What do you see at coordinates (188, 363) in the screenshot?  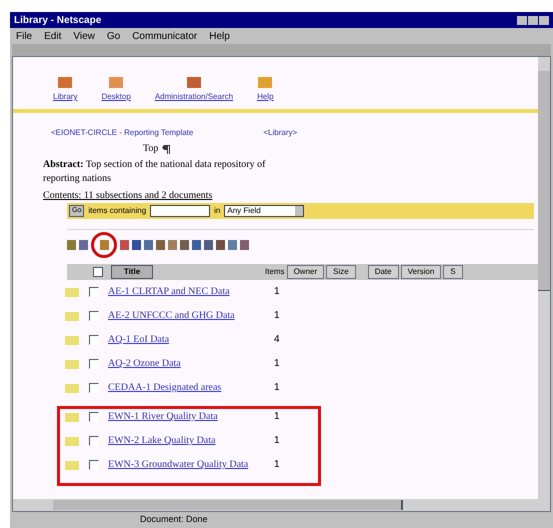 I see `folder-link: AQ-2 Ozone Data` at bounding box center [188, 363].